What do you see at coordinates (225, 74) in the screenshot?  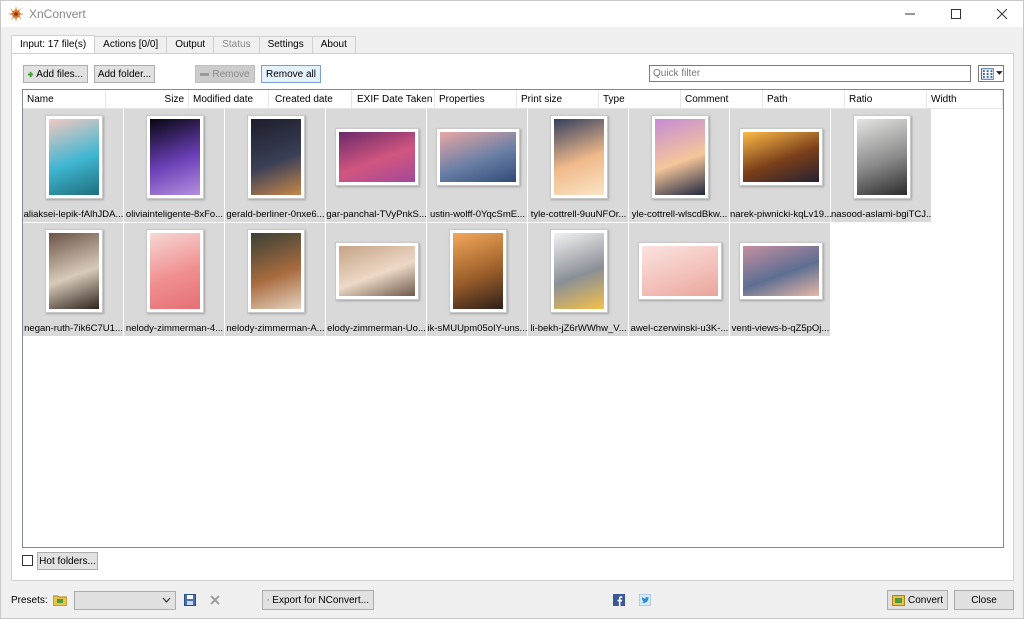 I see `remove-button: Remove` at bounding box center [225, 74].